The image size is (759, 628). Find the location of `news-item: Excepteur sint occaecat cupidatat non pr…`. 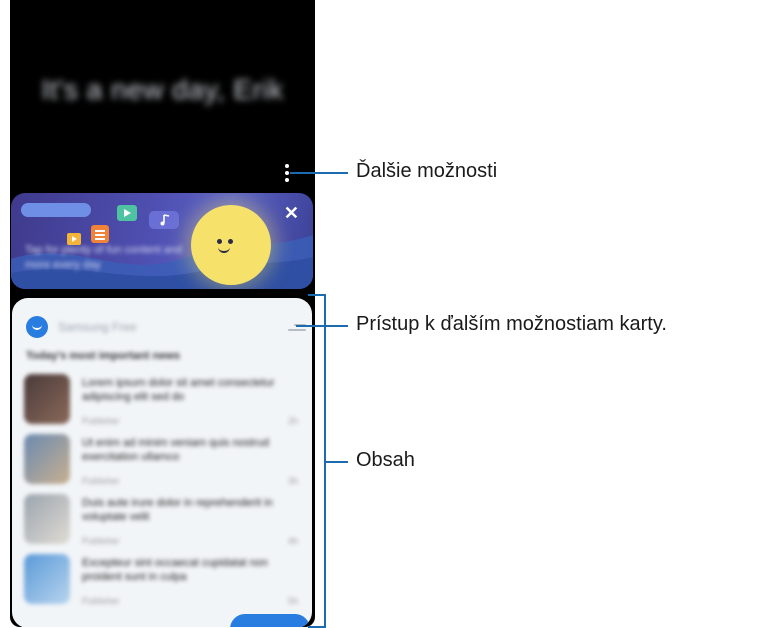

news-item: Excepteur sint occaecat cupidatat non pr… is located at coordinates (164, 583).